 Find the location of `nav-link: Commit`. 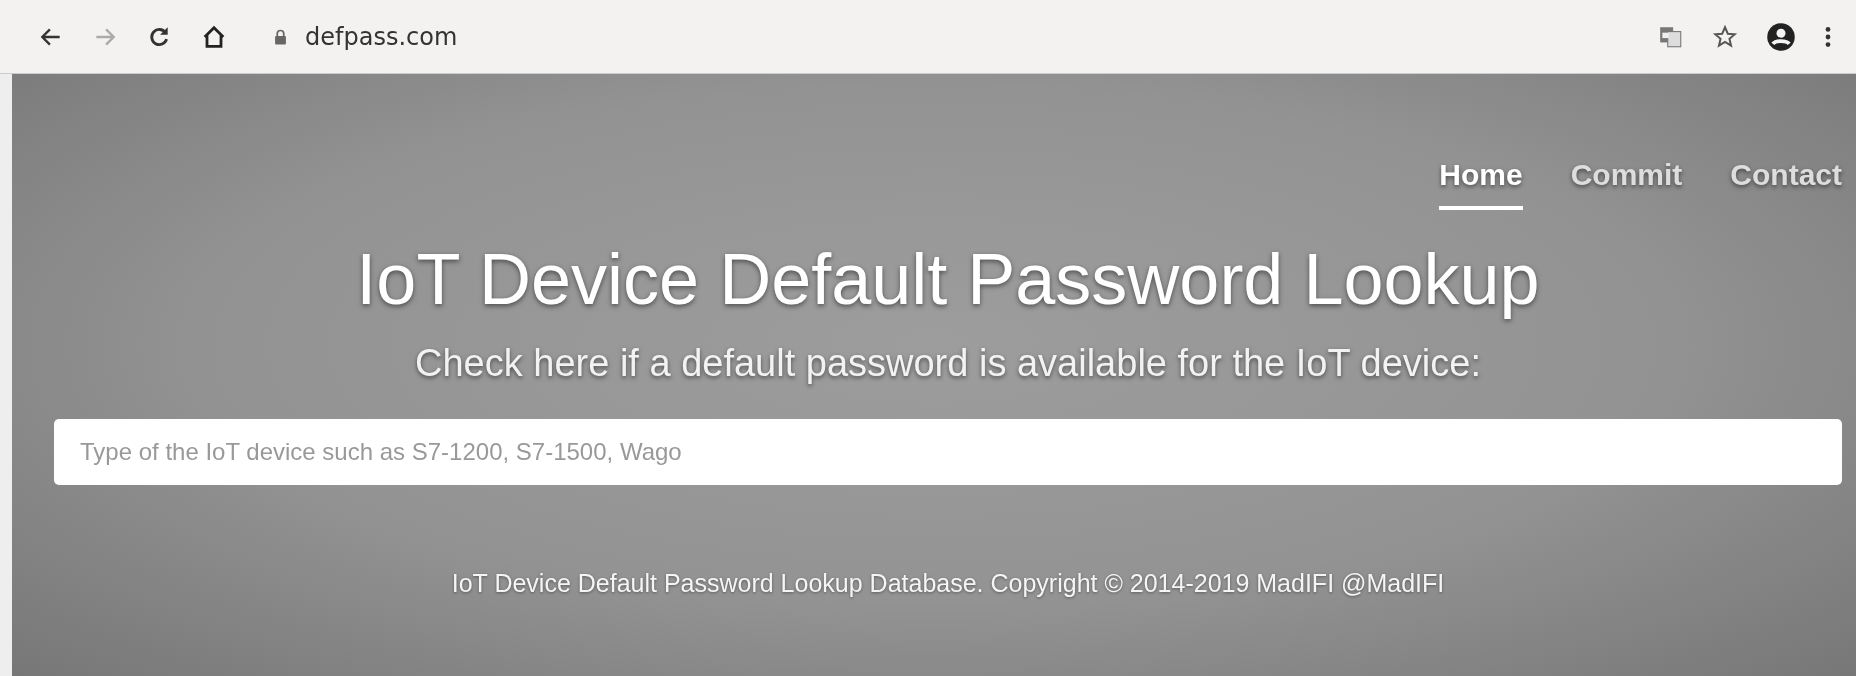

nav-link: Commit is located at coordinates (1626, 184).